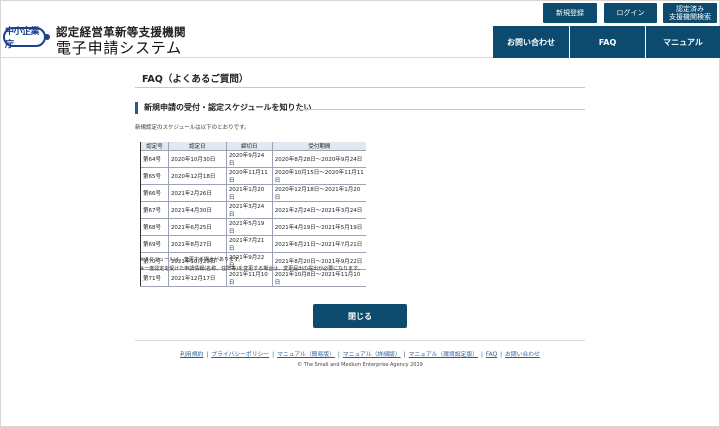 Image resolution: width=720 pixels, height=427 pixels. I want to click on footer-link-terms: 利用規約, so click(191, 355).